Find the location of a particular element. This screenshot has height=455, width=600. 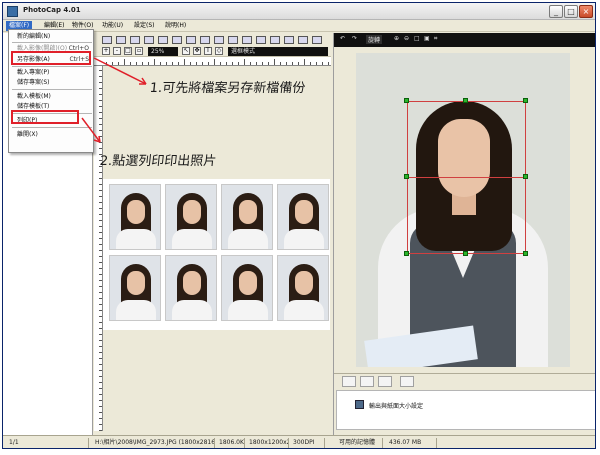

annotation-arrows is located at coordinates (114, 100).